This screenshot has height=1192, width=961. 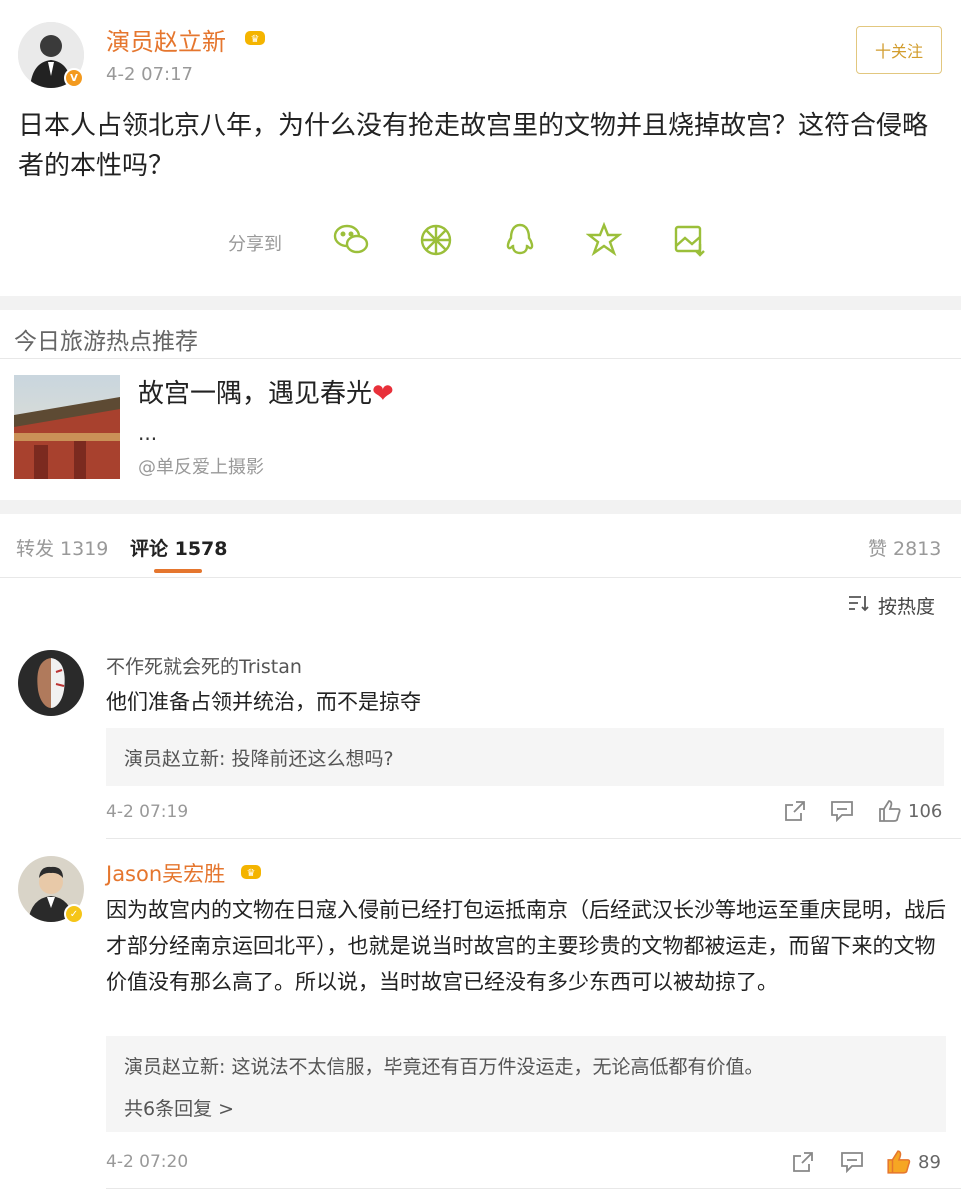 What do you see at coordinates (263, 702) in the screenshot?
I see `comment-text: 他们准备占领并统治，而不是掠夺` at bounding box center [263, 702].